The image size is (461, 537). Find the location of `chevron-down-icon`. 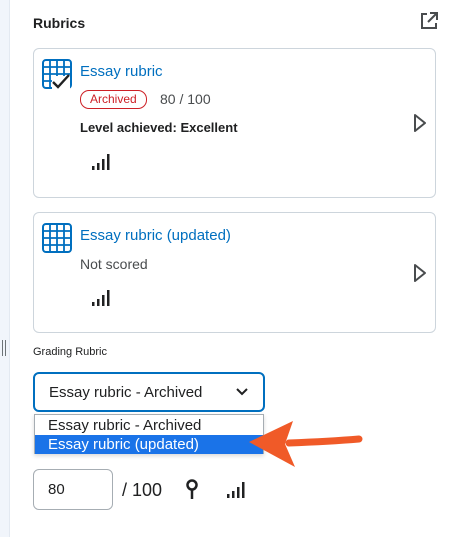

chevron-down-icon is located at coordinates (242, 392).